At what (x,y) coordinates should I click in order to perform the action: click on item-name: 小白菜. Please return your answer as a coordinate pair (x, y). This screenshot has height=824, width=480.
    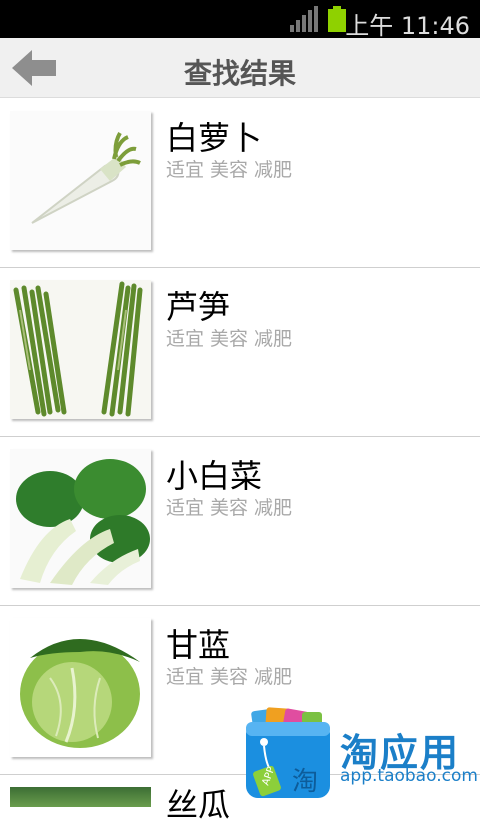
    Looking at the image, I should click on (214, 476).